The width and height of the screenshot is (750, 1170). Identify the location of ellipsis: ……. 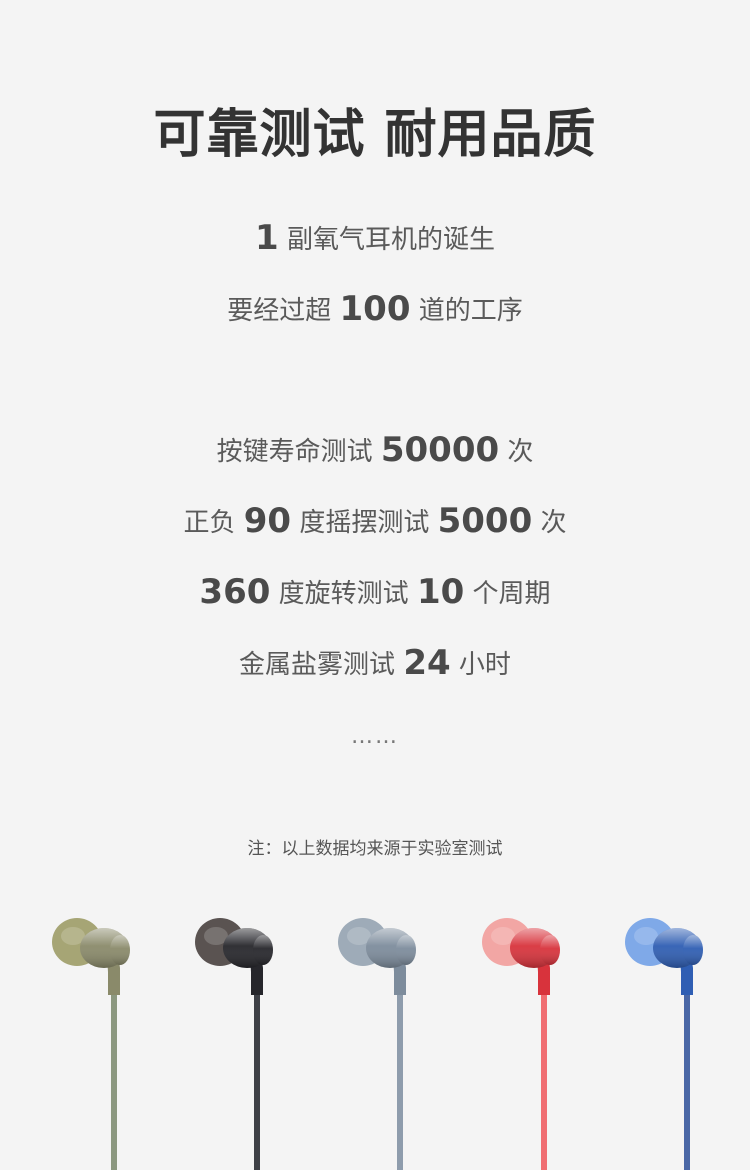
(375, 736).